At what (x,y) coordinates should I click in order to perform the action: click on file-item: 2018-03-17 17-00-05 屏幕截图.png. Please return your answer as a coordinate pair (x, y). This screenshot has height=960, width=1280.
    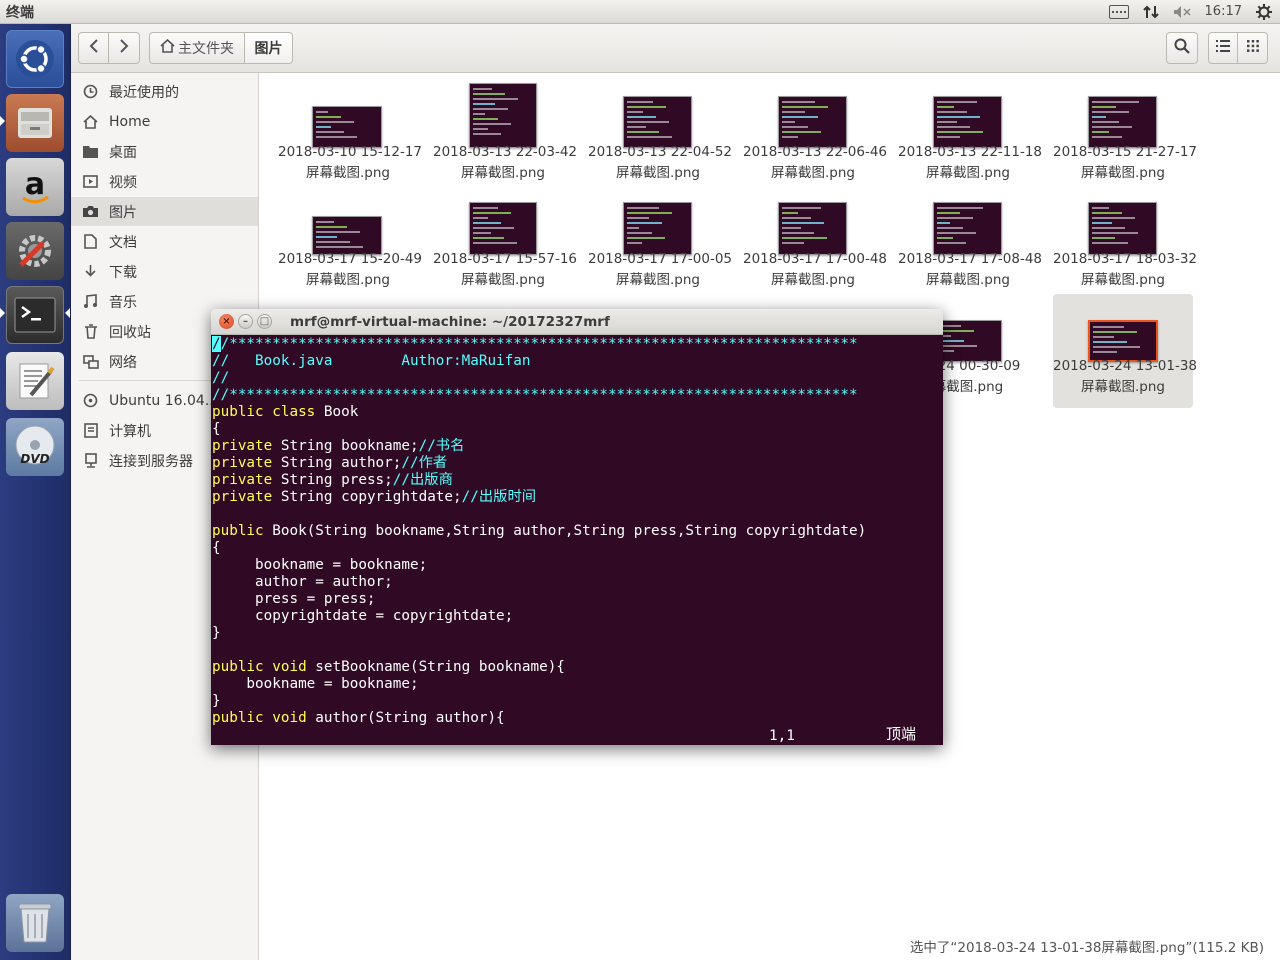
    Looking at the image, I should click on (660, 237).